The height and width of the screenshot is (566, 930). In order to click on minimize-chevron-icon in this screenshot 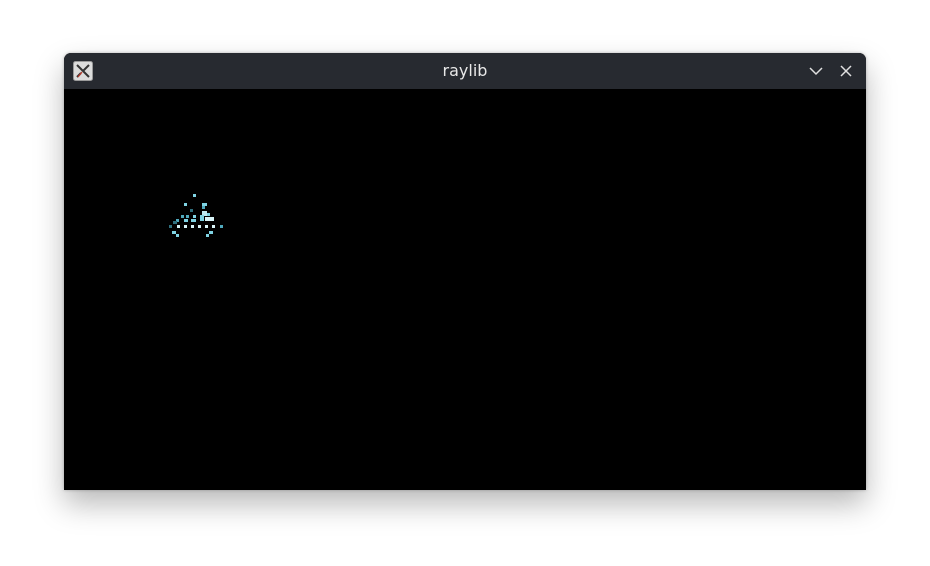, I will do `click(816, 71)`.